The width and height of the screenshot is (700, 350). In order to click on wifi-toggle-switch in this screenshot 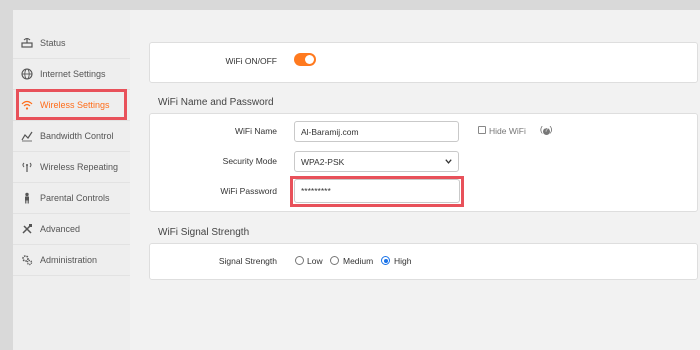, I will do `click(305, 59)`.